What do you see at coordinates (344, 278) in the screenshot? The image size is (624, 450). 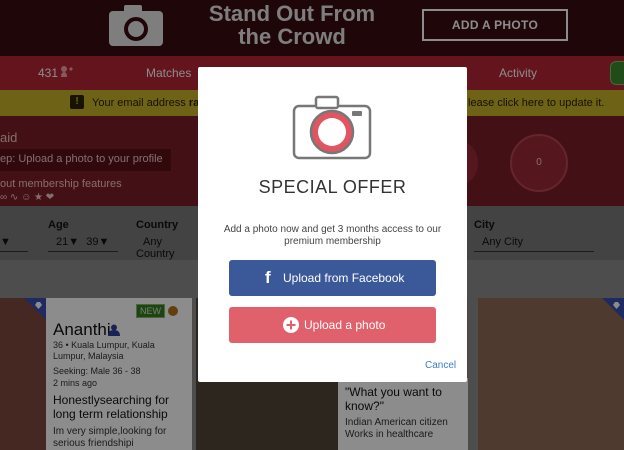 I see `facebook-button-label: Upload from Facebook` at bounding box center [344, 278].